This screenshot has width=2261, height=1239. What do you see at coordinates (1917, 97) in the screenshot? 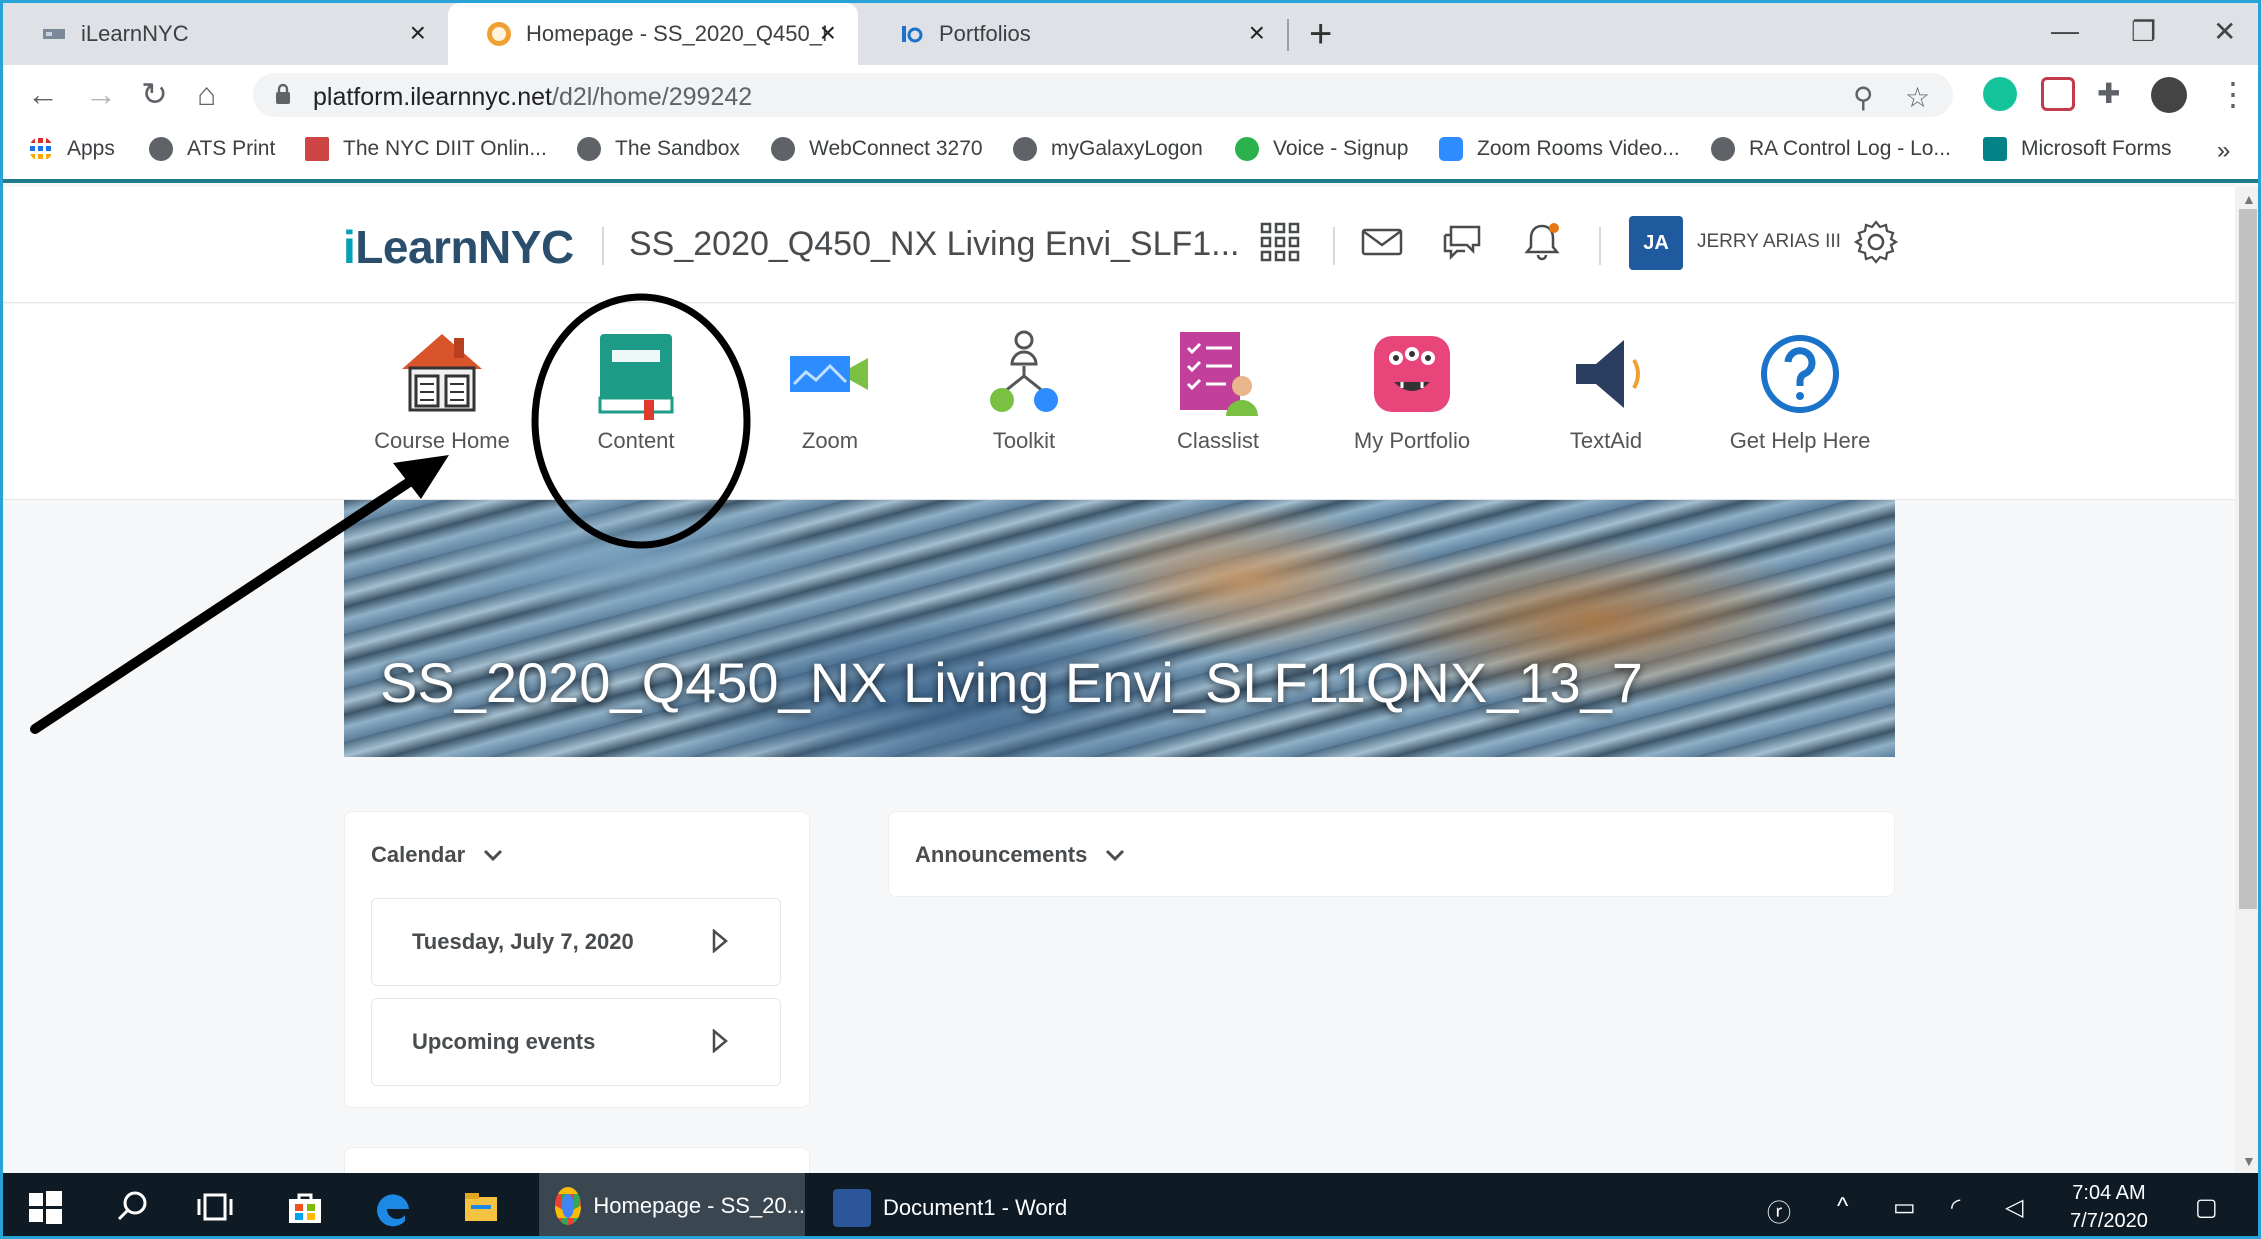
I see `bookmark-star-icon: ☆` at bounding box center [1917, 97].